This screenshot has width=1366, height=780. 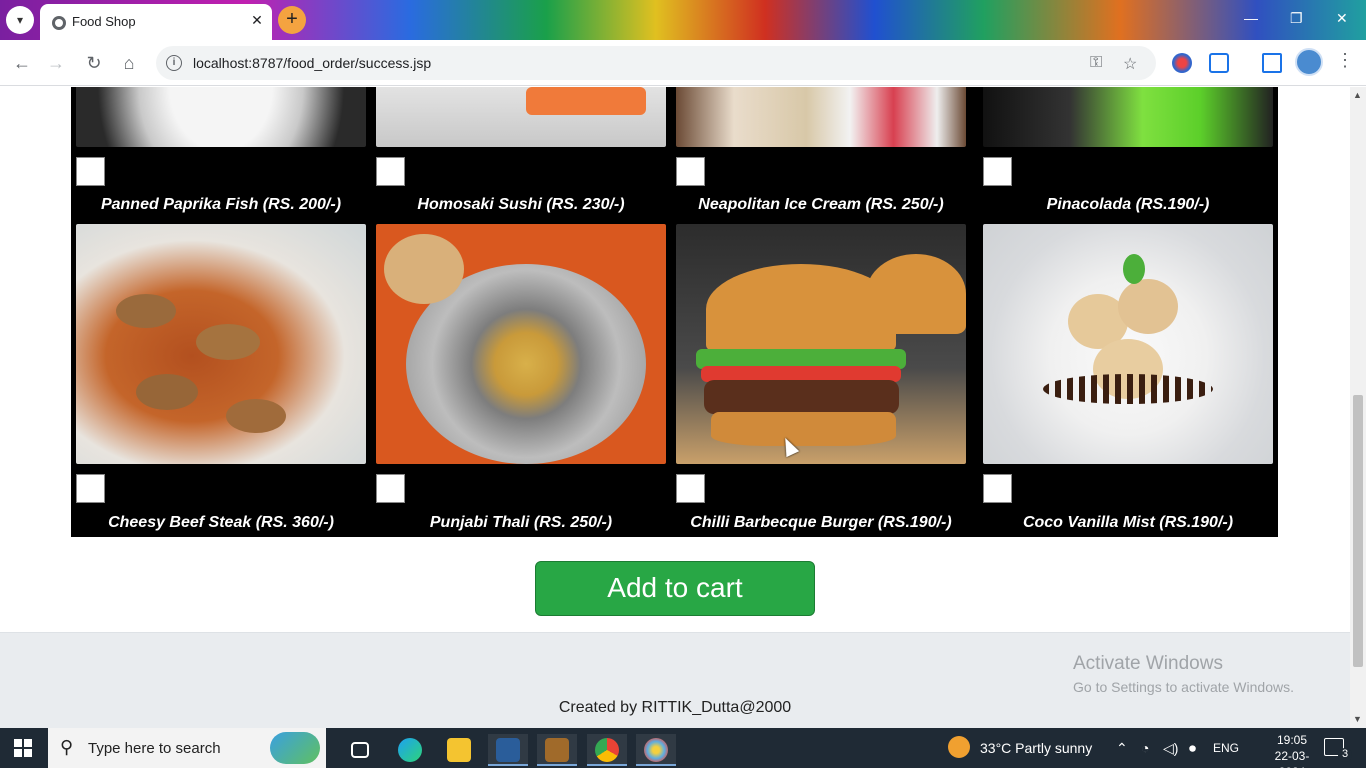 I want to click on paint-icon, so click(x=656, y=750).